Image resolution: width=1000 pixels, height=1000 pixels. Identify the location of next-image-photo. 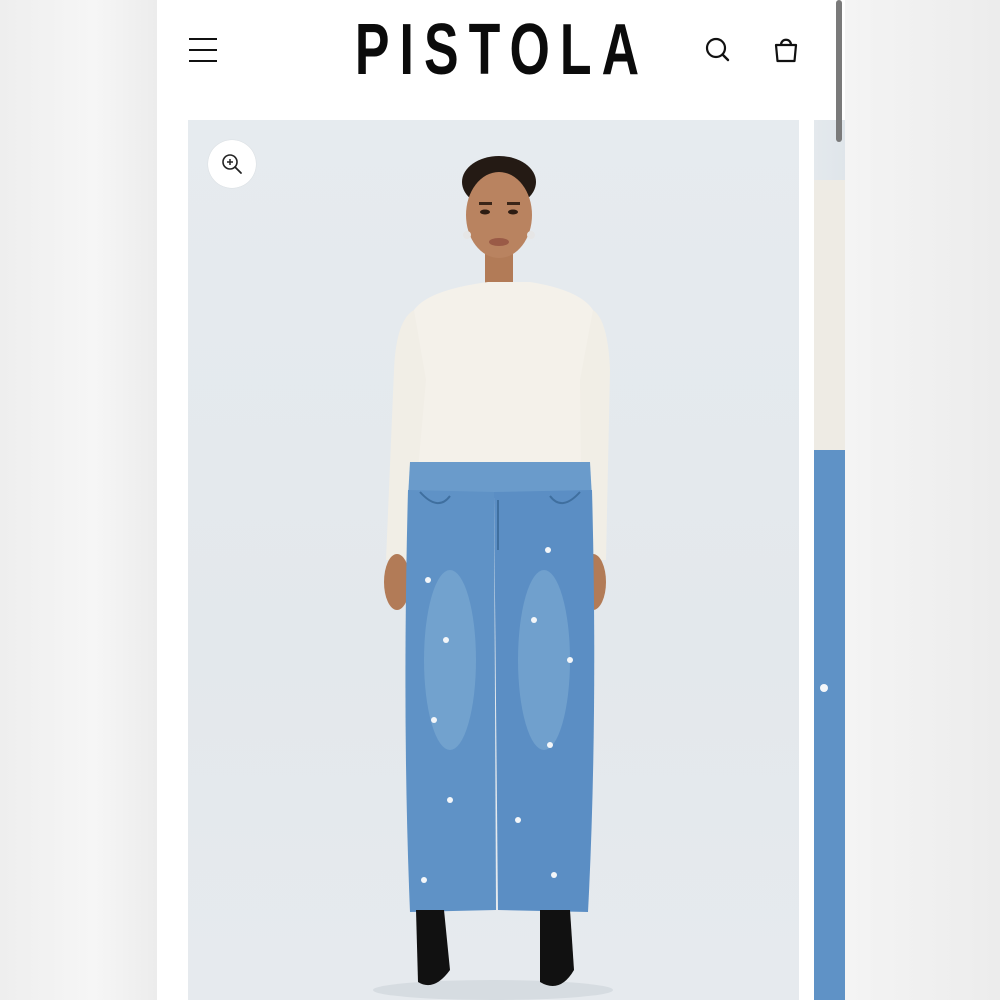
(829, 590).